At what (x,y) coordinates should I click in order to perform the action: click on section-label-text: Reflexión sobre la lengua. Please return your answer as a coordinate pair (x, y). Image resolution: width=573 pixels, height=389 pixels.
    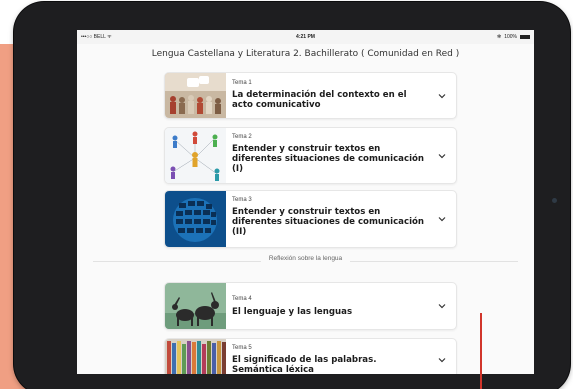
    Looking at the image, I should click on (305, 258).